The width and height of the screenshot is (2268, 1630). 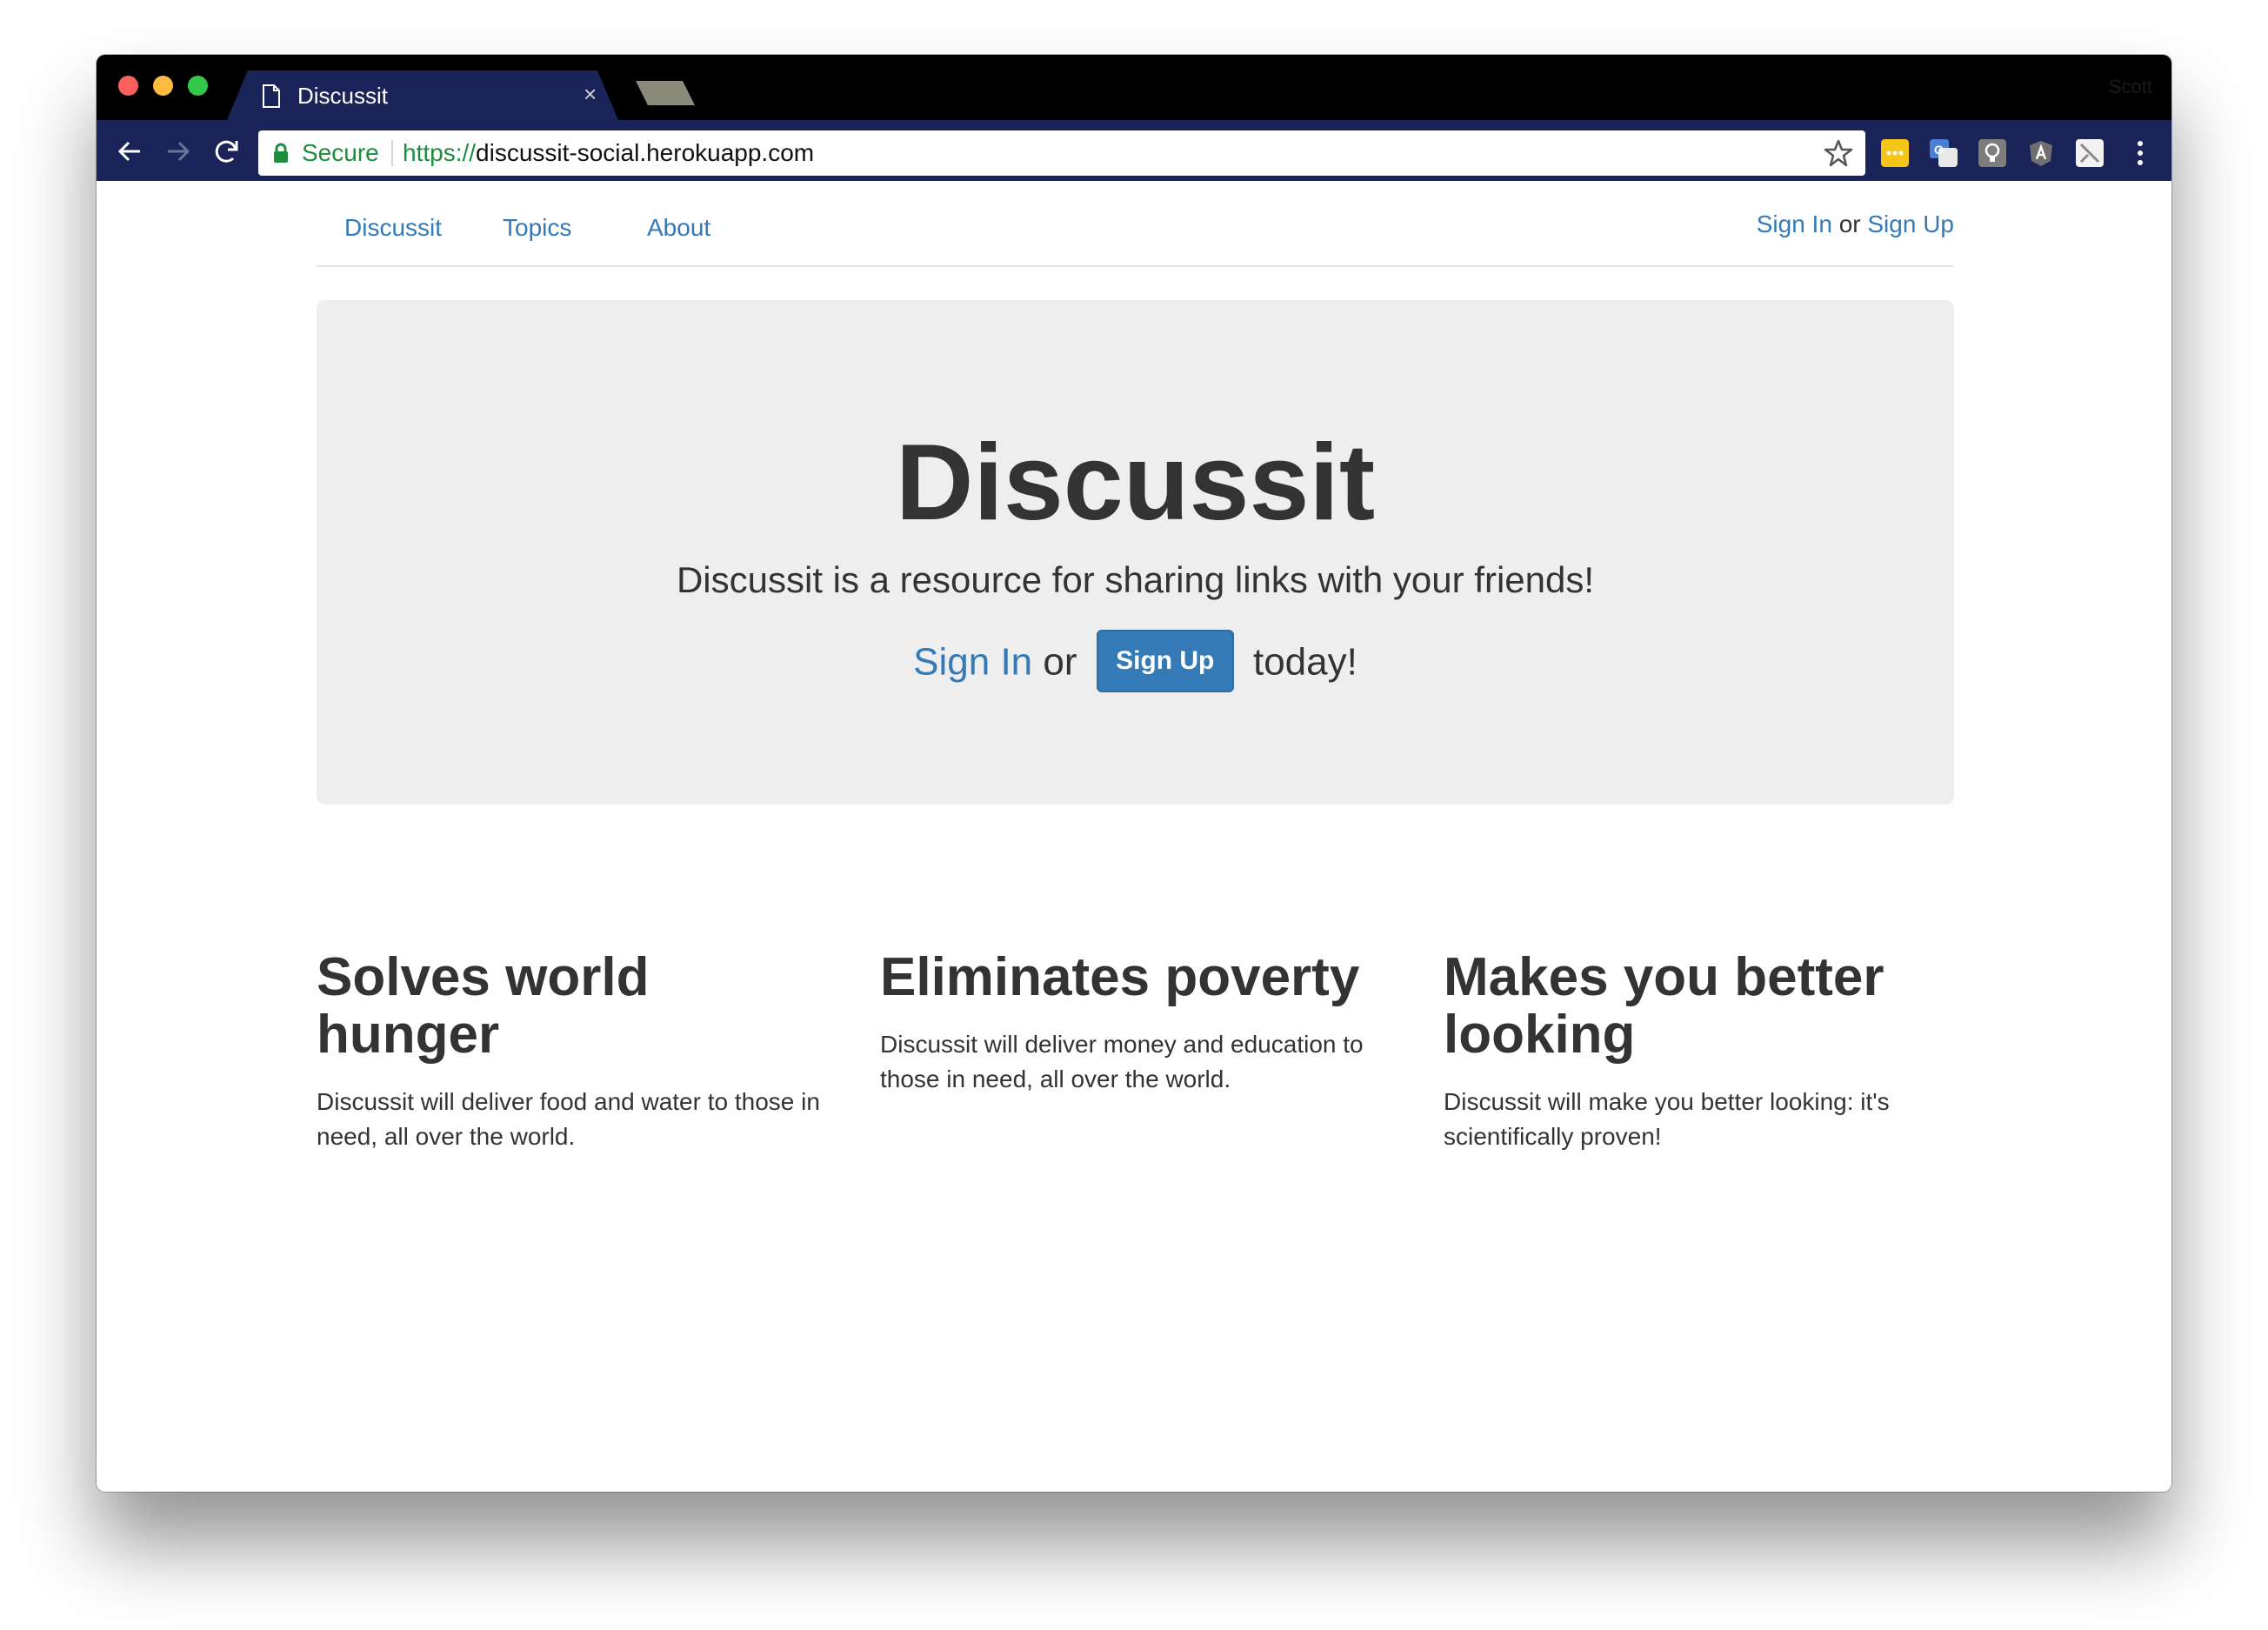 What do you see at coordinates (1664, 1006) in the screenshot?
I see `feature-heading: Makes you better looking` at bounding box center [1664, 1006].